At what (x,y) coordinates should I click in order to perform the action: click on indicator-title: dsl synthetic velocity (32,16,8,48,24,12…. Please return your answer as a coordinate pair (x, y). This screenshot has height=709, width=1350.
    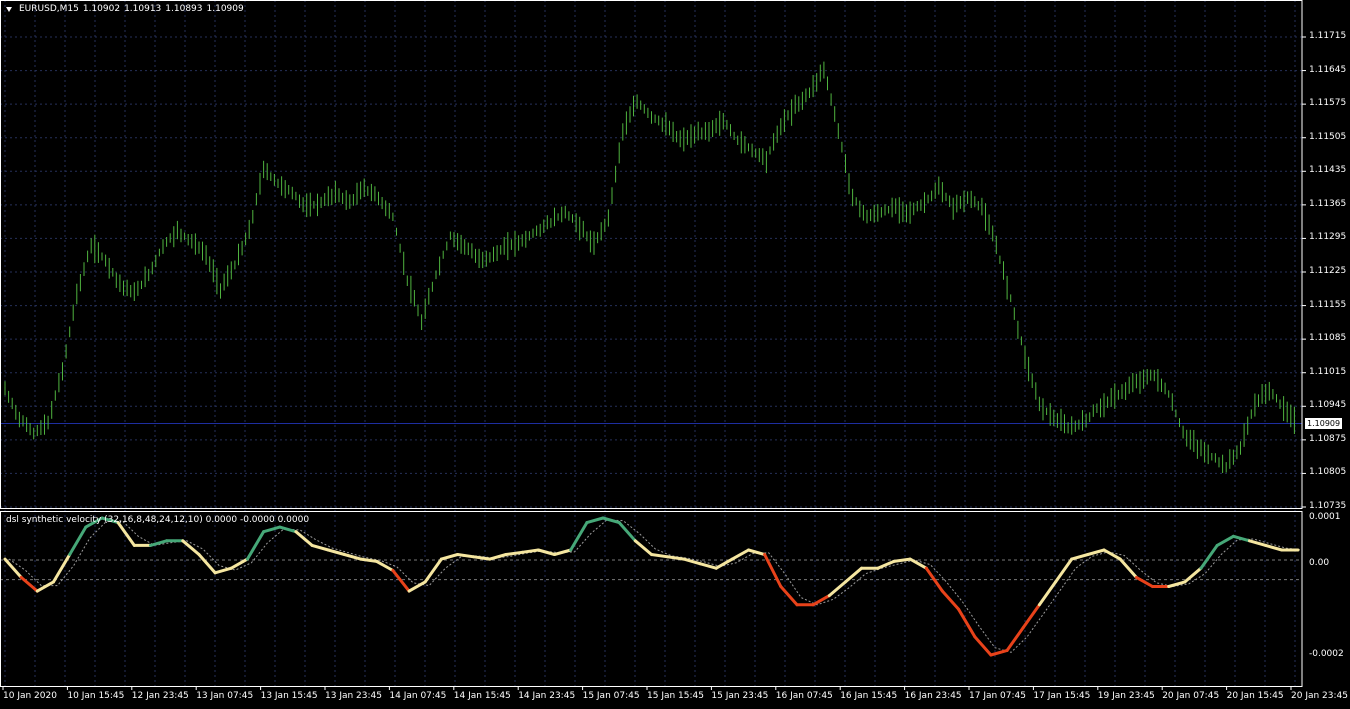
    Looking at the image, I should click on (158, 520).